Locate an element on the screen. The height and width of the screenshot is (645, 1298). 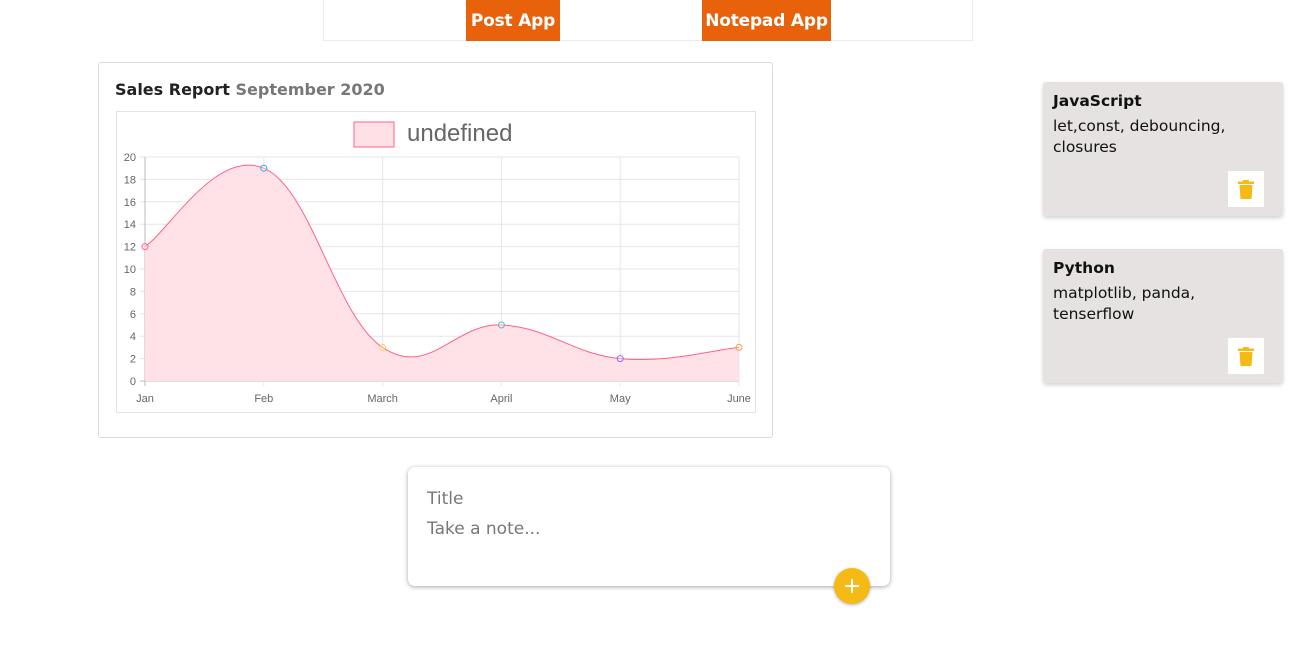
y-tick-label: 4 is located at coordinates (133, 337).